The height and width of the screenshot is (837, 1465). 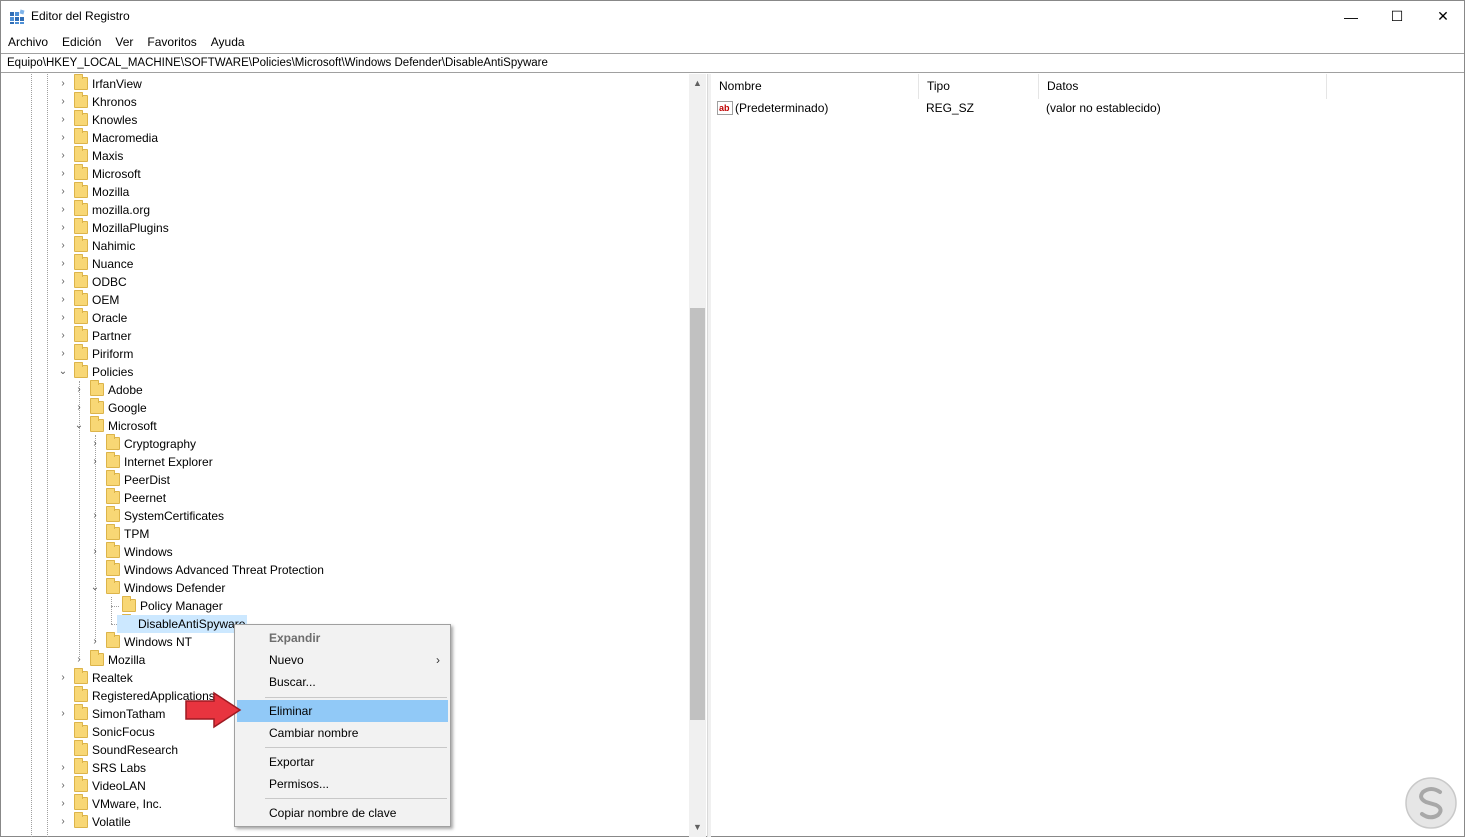 What do you see at coordinates (815, 86) in the screenshot?
I see `column-header-name: Nombre` at bounding box center [815, 86].